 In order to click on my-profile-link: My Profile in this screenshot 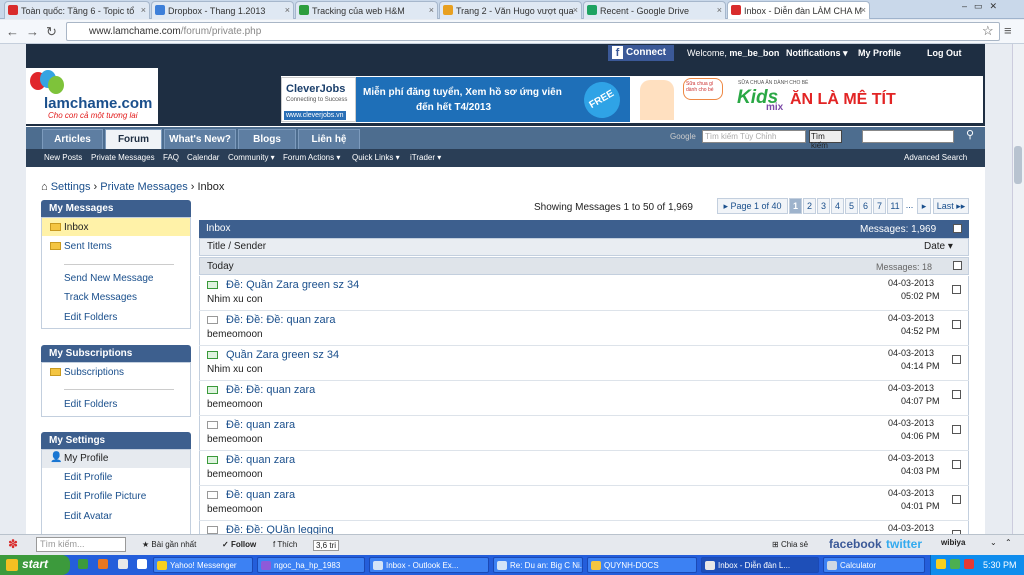, I will do `click(879, 53)`.